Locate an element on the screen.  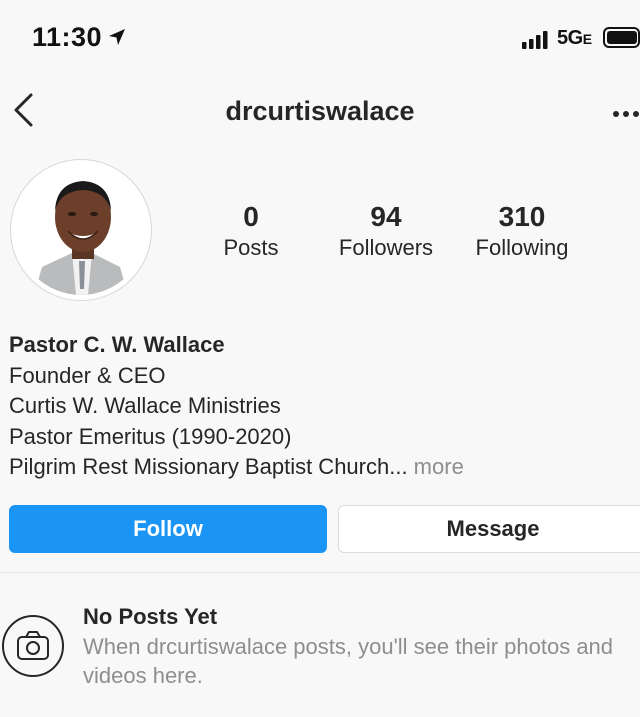
message-button: Message is located at coordinates (489, 529).